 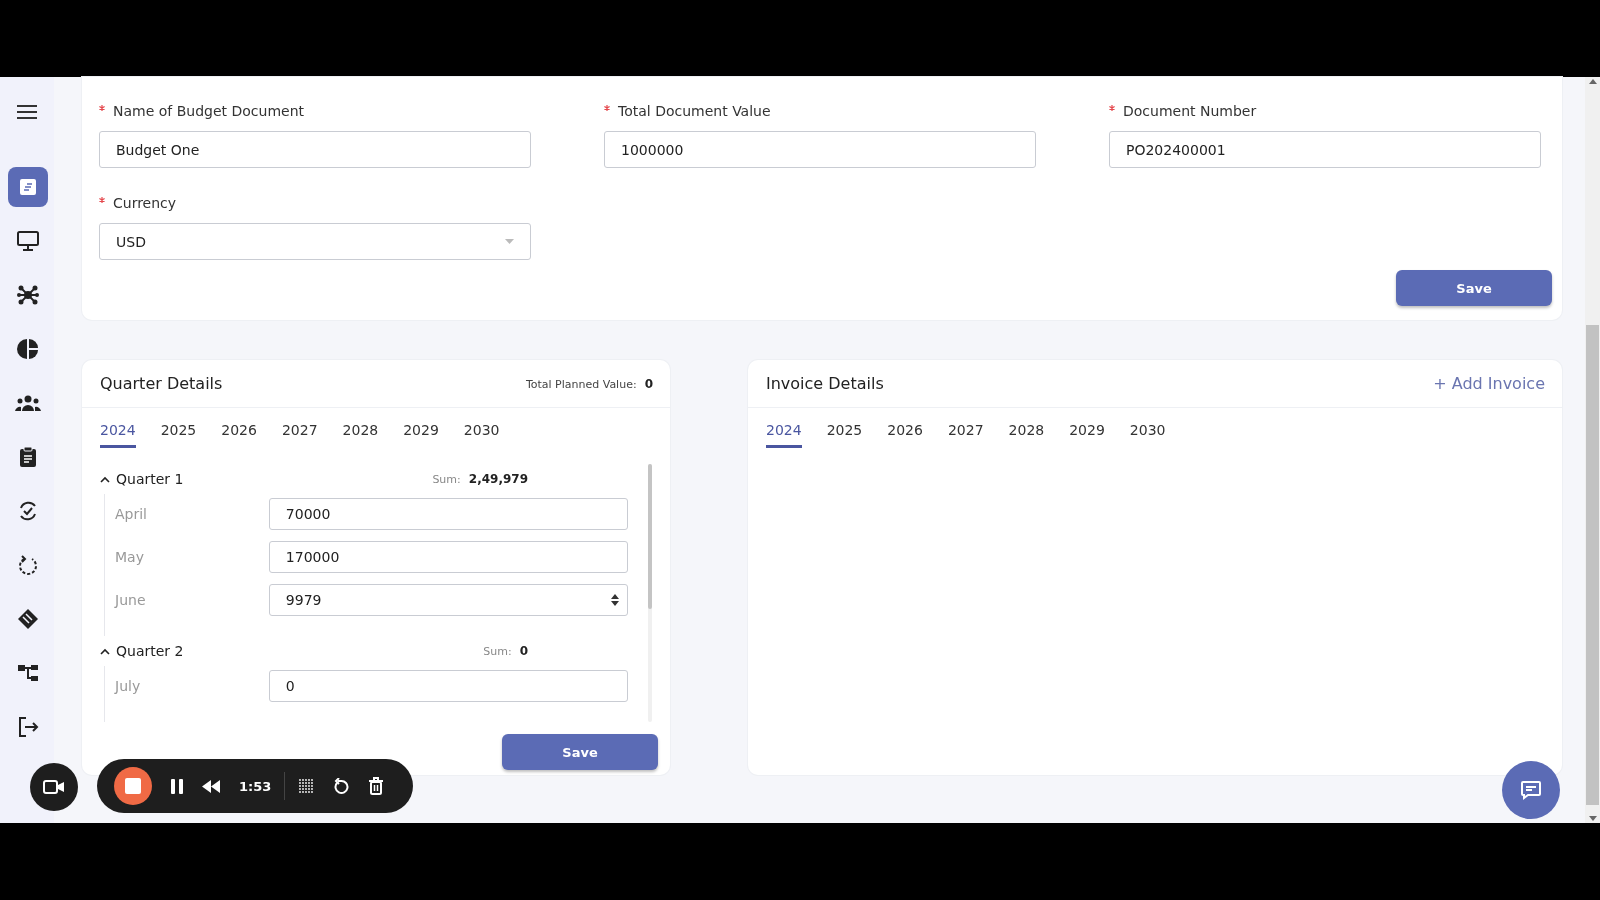 I want to click on scroll-up-icon, so click(x=1592, y=81).